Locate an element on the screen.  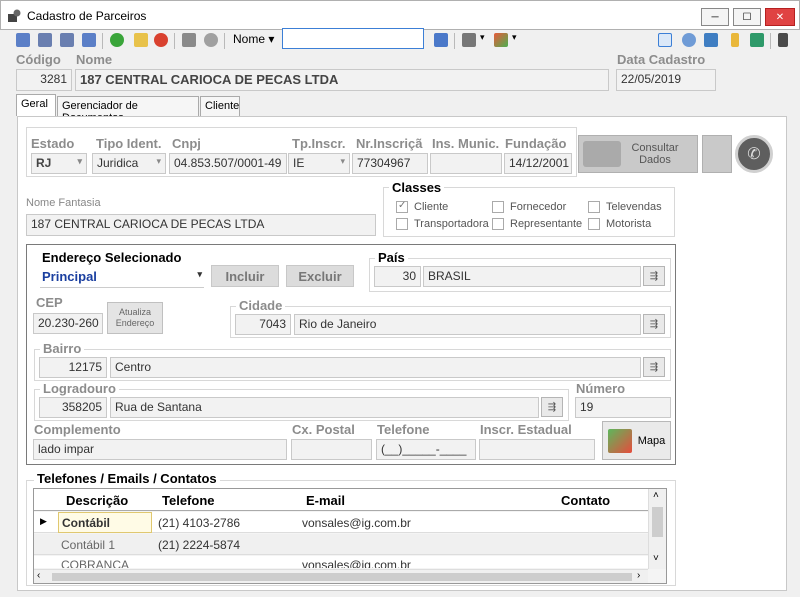
atualiza-endereco-button: Atualiza Endereço is located at coordinates (135, 318).